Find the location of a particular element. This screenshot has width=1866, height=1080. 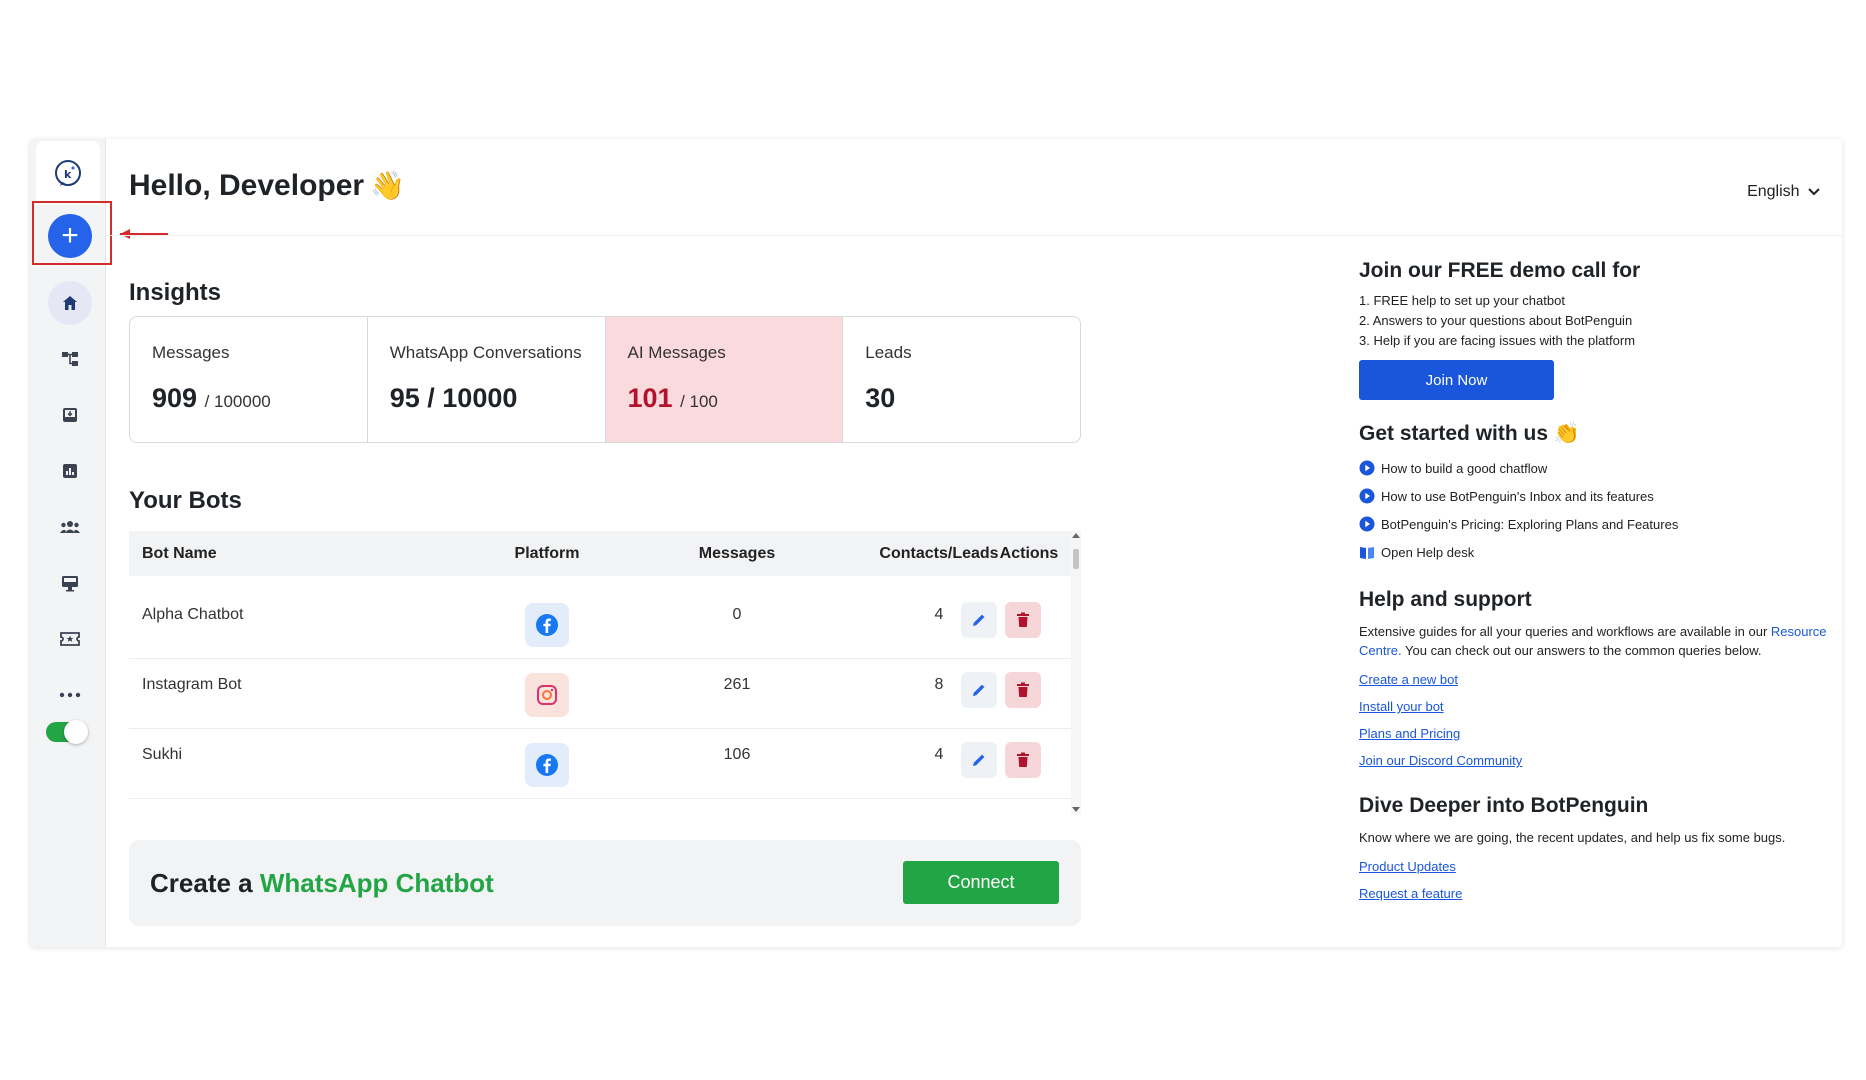

stat-number: 95 / 10000 is located at coordinates (453, 398).